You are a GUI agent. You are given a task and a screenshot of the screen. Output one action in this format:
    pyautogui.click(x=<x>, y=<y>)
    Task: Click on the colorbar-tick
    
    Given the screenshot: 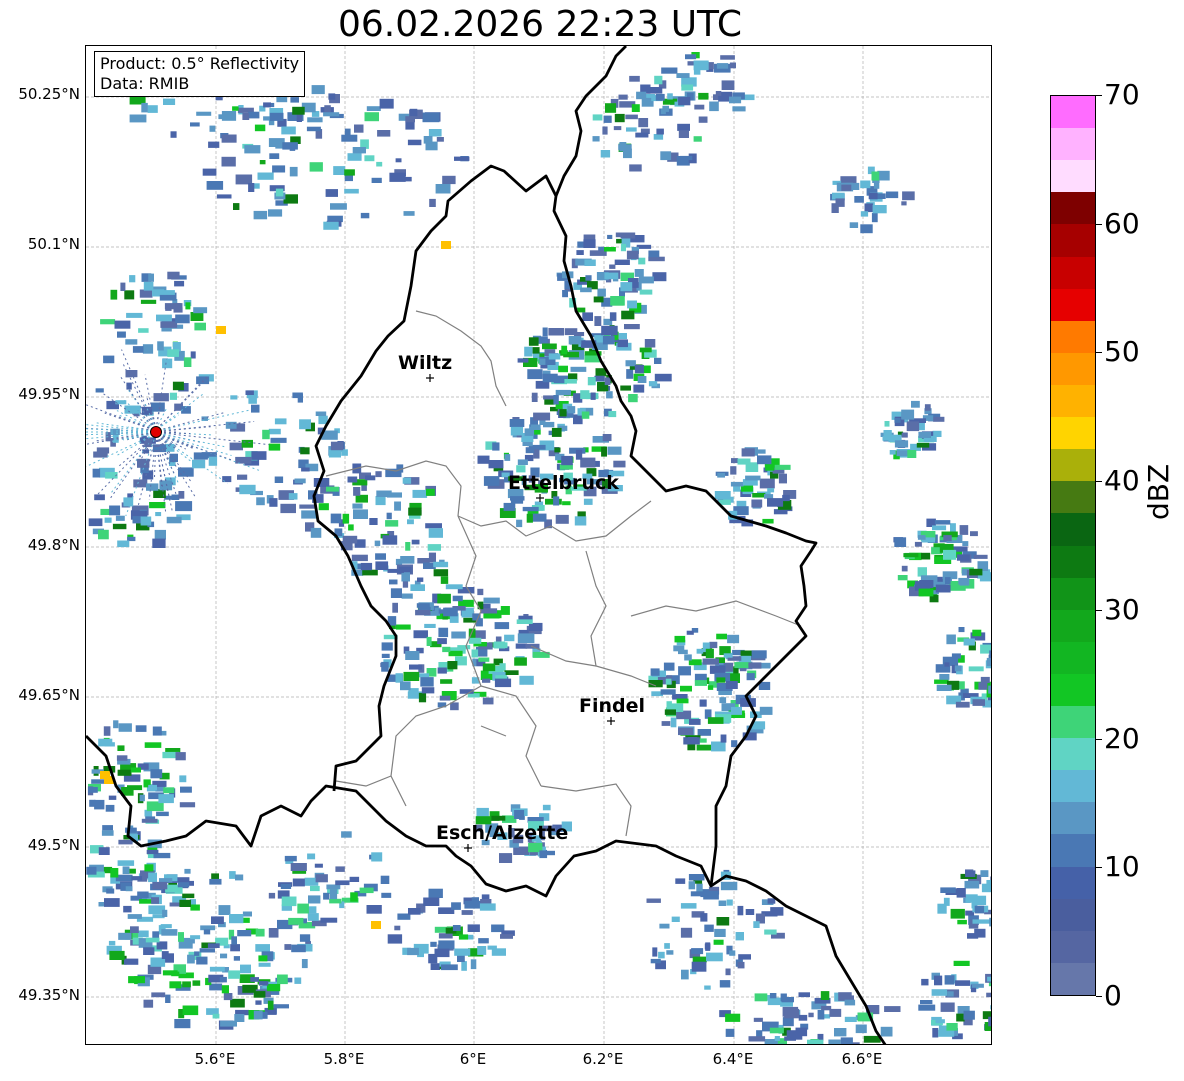 What is the action you would take?
    pyautogui.click(x=1099, y=353)
    